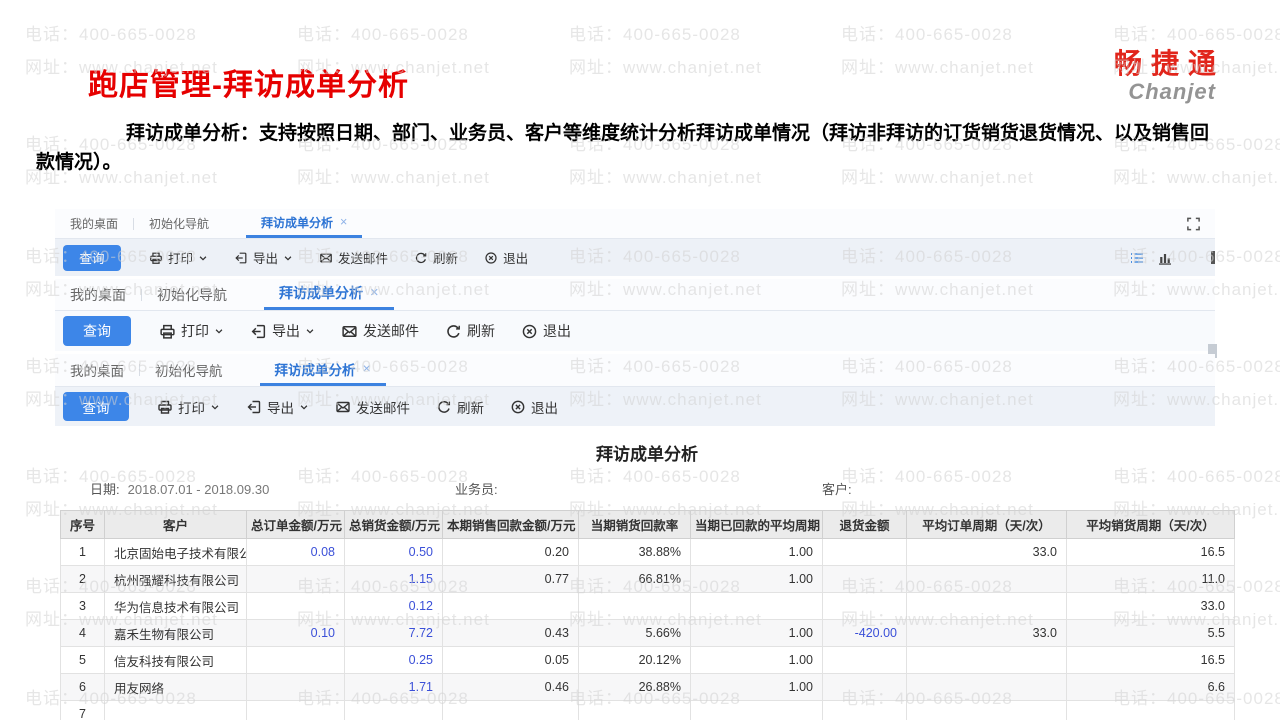  What do you see at coordinates (393, 579) in the screenshot?
I see `table-cell-link: 1.15` at bounding box center [393, 579].